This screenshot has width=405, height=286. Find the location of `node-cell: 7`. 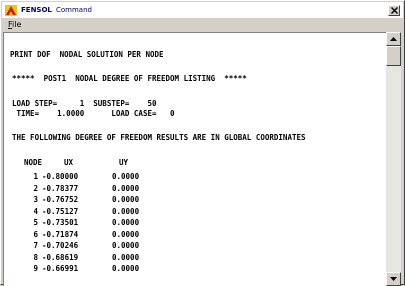

node-cell: 7 is located at coordinates (35, 245).